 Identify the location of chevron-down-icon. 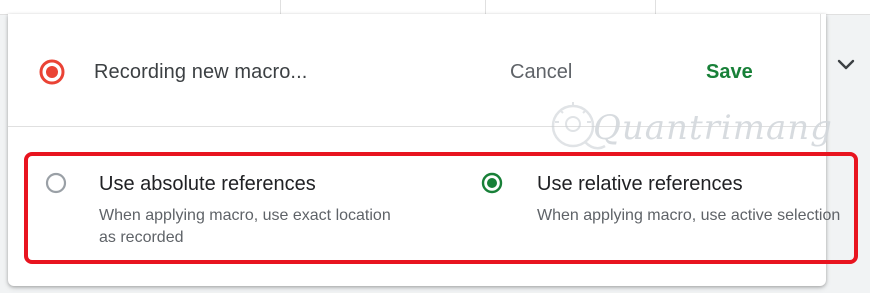
(846, 65).